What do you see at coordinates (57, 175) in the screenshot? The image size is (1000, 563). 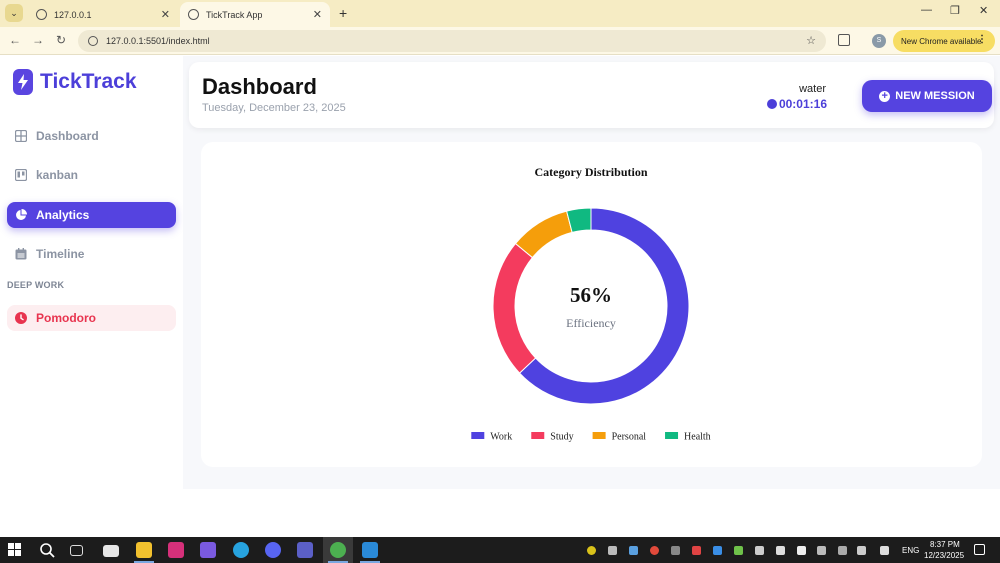 I see `sidebar-item-label: kanban` at bounding box center [57, 175].